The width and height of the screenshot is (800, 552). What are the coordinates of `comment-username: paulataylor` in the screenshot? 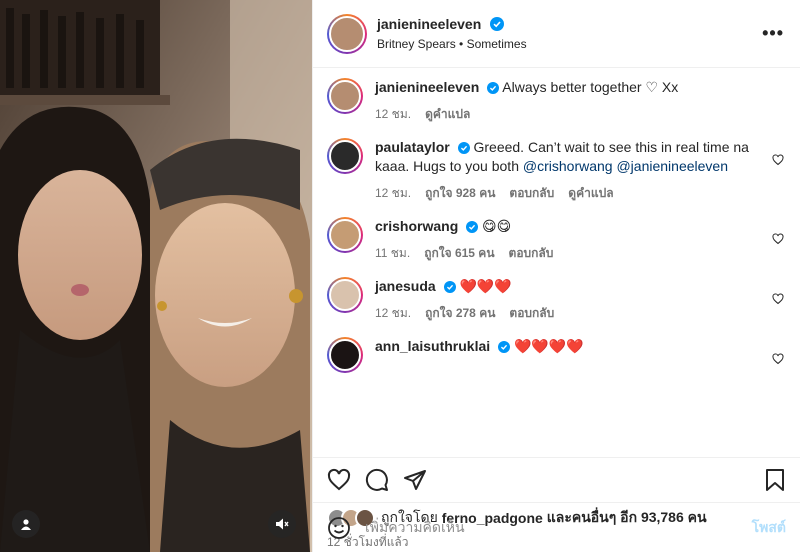 It's located at (412, 147).